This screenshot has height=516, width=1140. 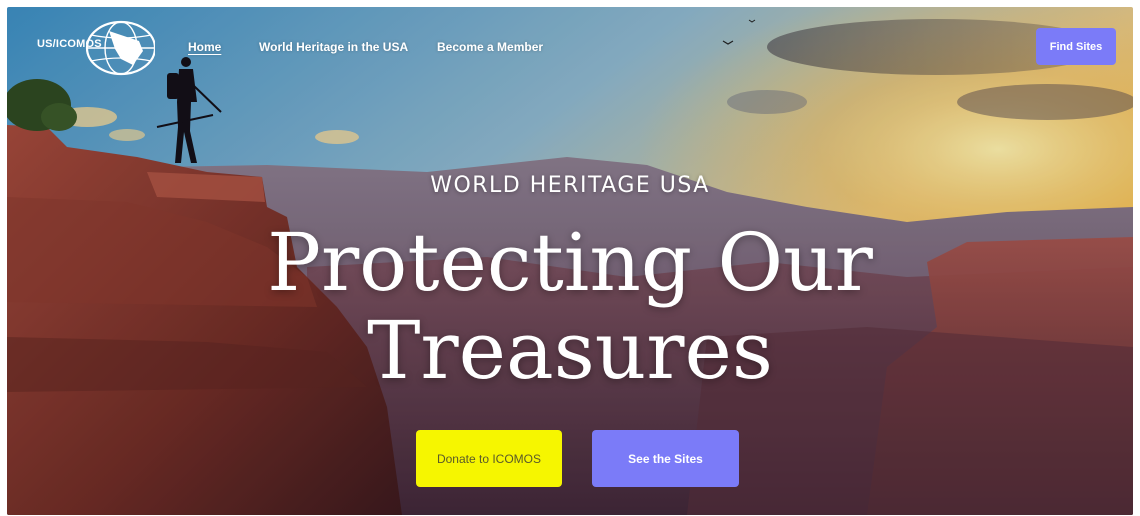 What do you see at coordinates (1076, 46) in the screenshot?
I see `find-sites-button: Find Sites` at bounding box center [1076, 46].